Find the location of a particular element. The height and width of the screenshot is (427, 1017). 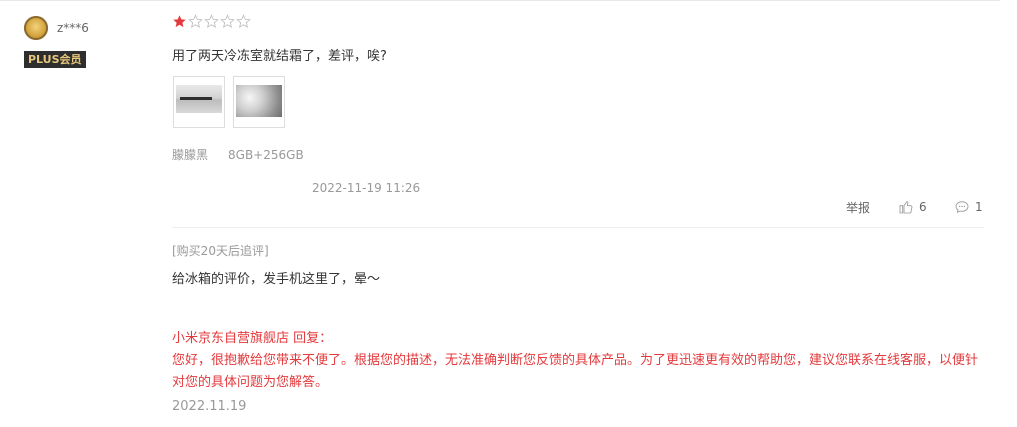

product-properties: 朦朦黑 8GB+256GB is located at coordinates (238, 154).